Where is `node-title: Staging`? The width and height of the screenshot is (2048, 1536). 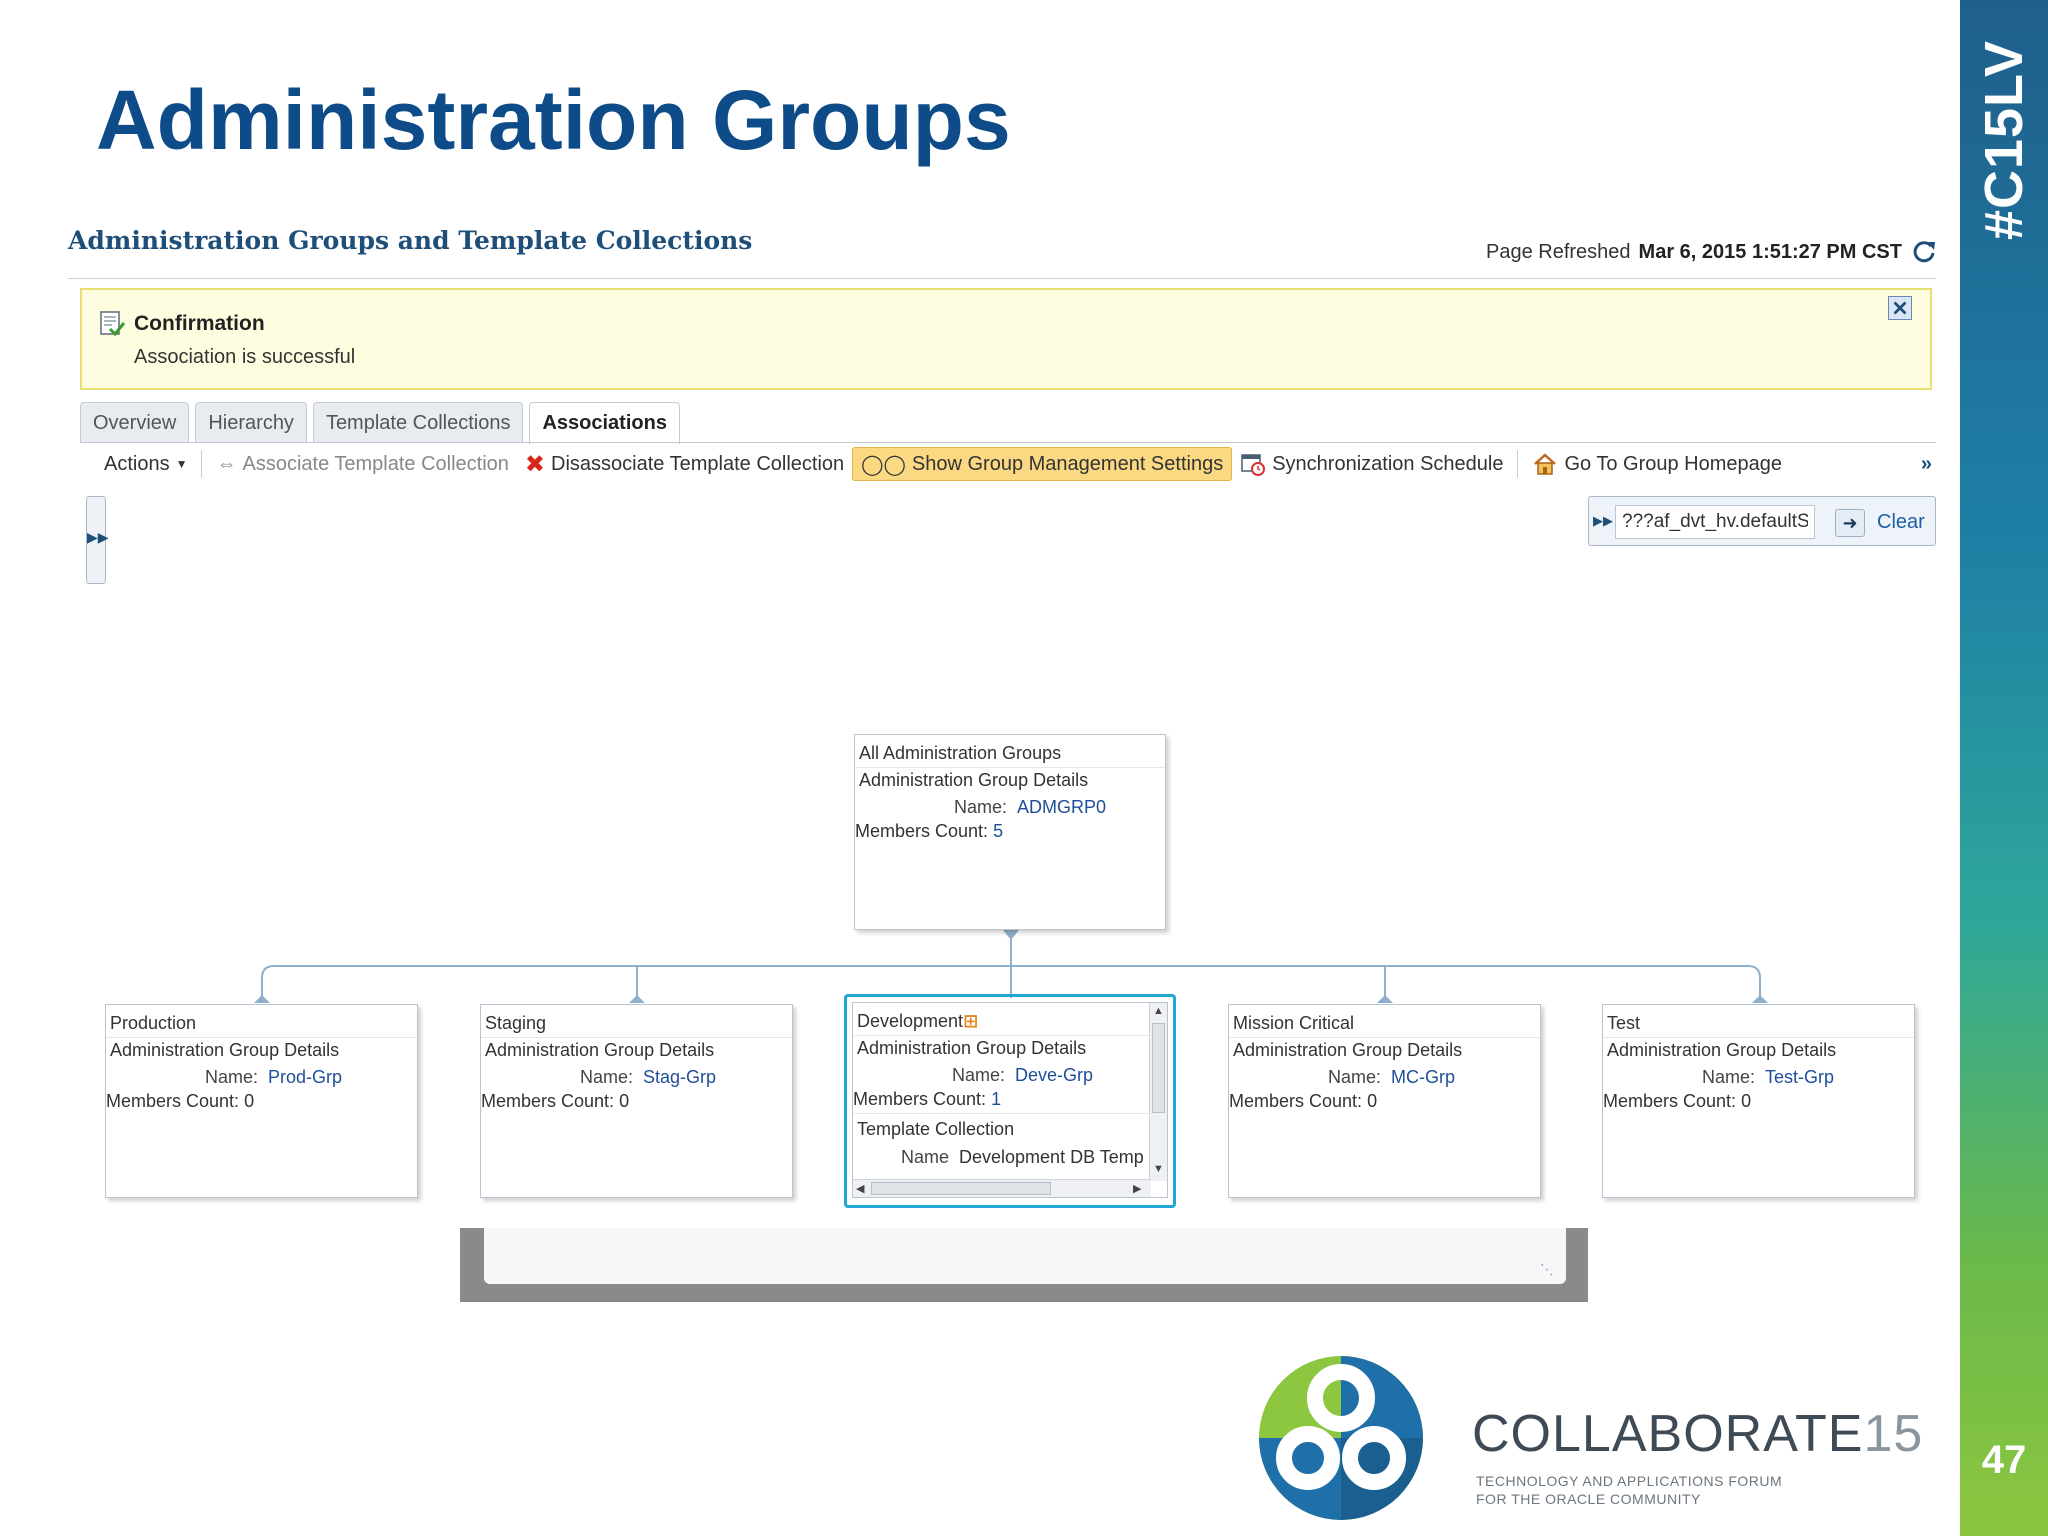 node-title: Staging is located at coordinates (516, 1023).